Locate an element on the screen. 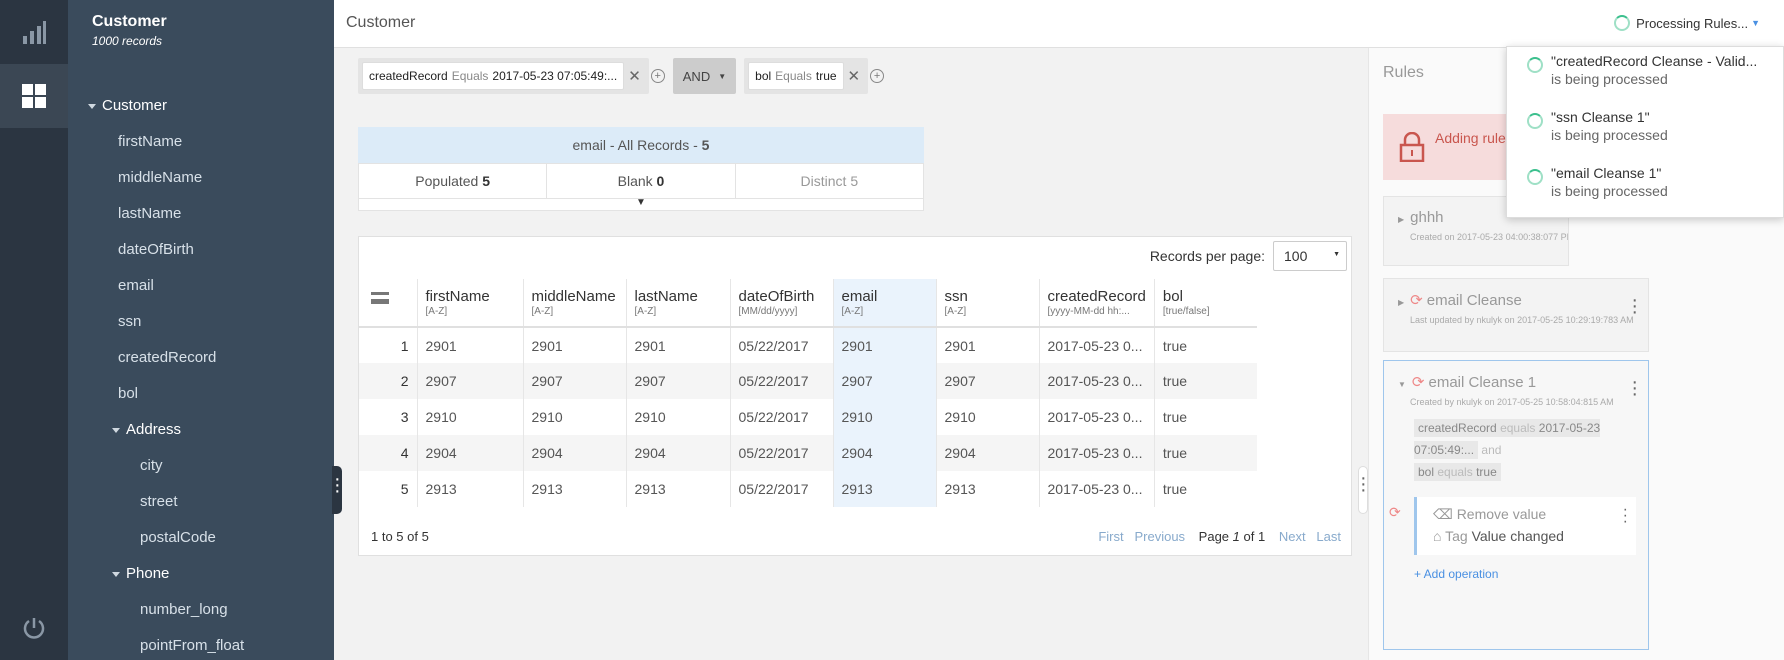 Image resolution: width=1784 pixels, height=660 pixels. tree-item-lastname: lastName is located at coordinates (201, 214).